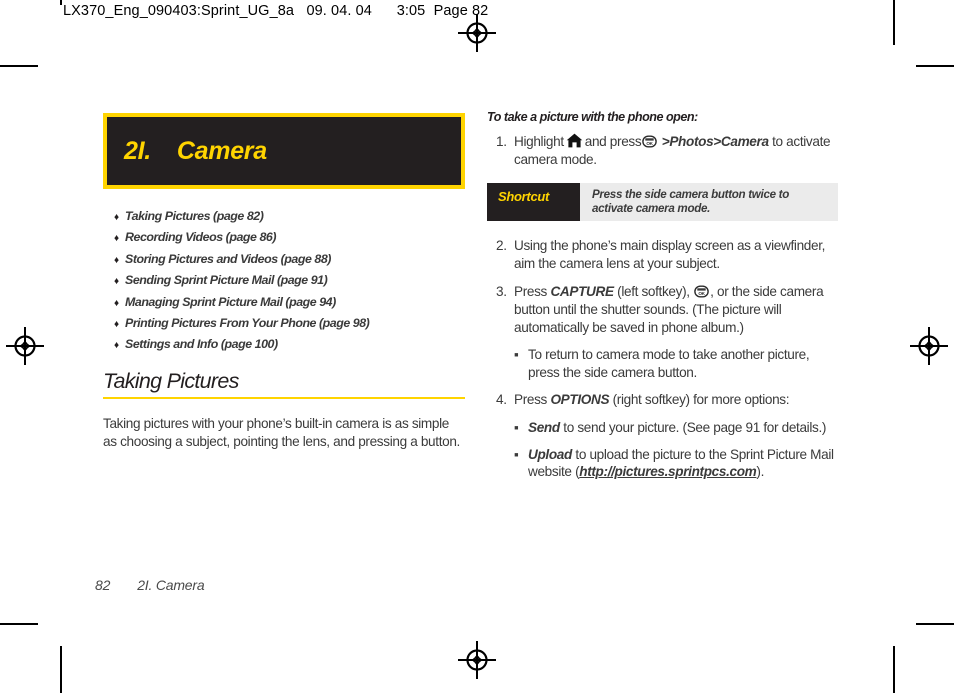 Image resolution: width=954 pixels, height=693 pixels. What do you see at coordinates (201, 344) in the screenshot?
I see `contents-entry-label: Settings and Info (page 100)` at bounding box center [201, 344].